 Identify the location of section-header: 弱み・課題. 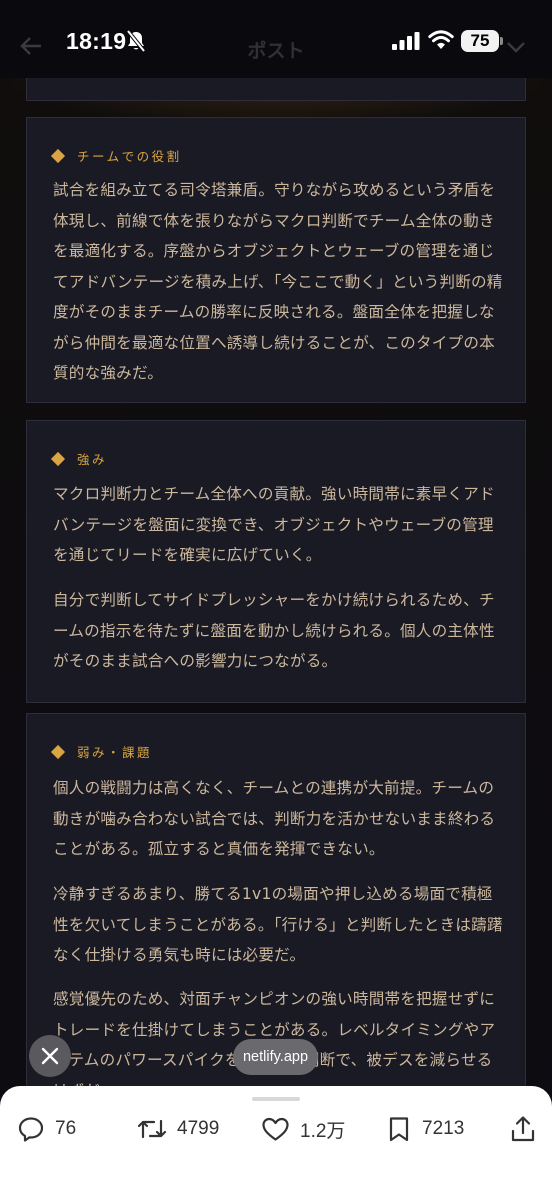
(101, 751).